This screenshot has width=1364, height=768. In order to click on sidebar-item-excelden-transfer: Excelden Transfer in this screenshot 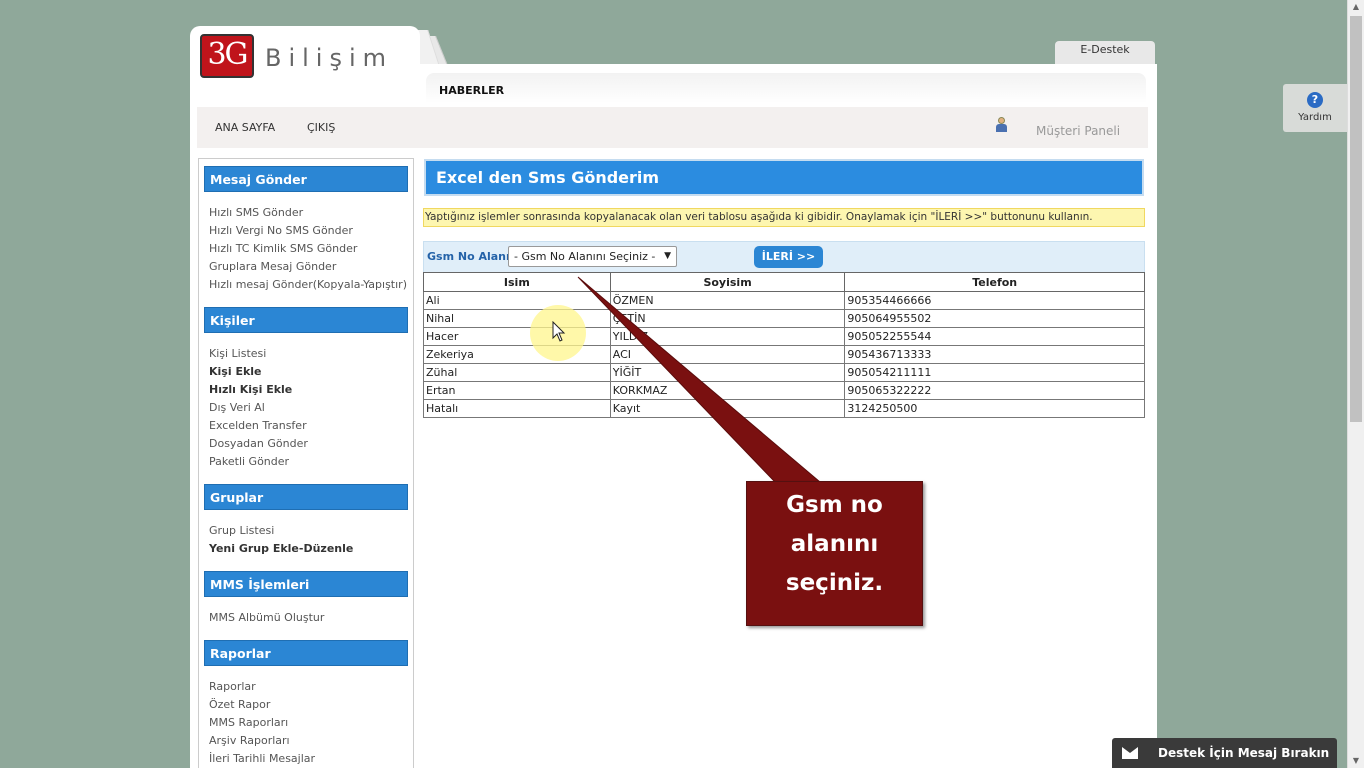, I will do `click(258, 425)`.